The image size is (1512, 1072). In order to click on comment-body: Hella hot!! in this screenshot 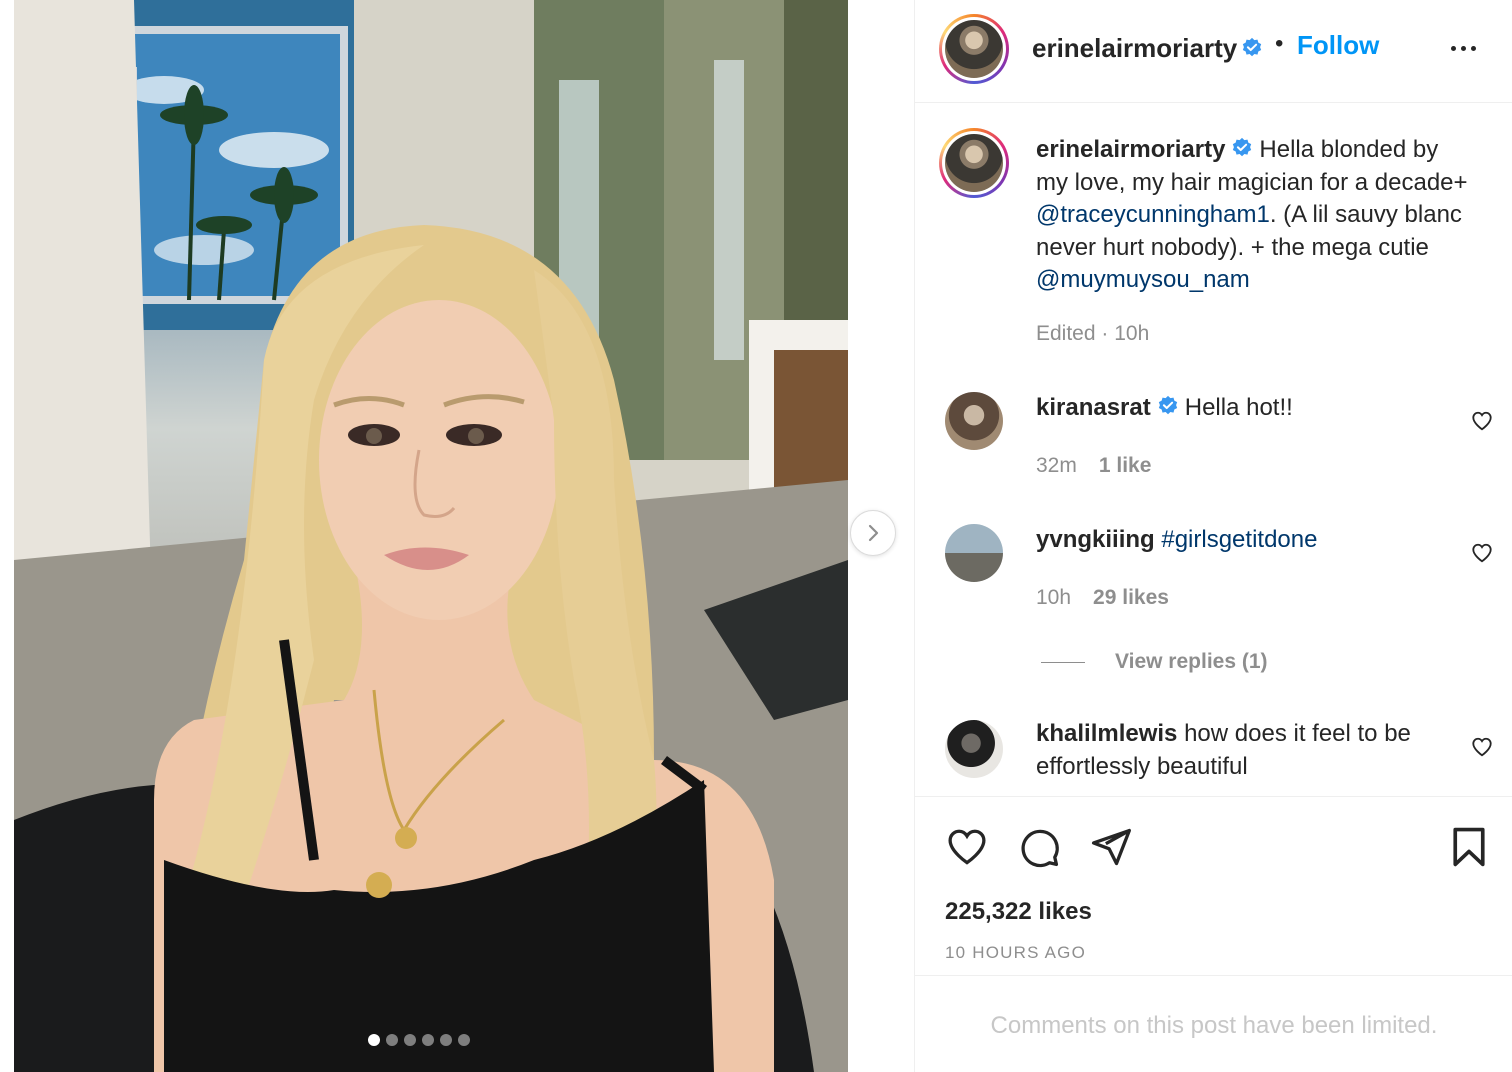, I will do `click(1238, 407)`.